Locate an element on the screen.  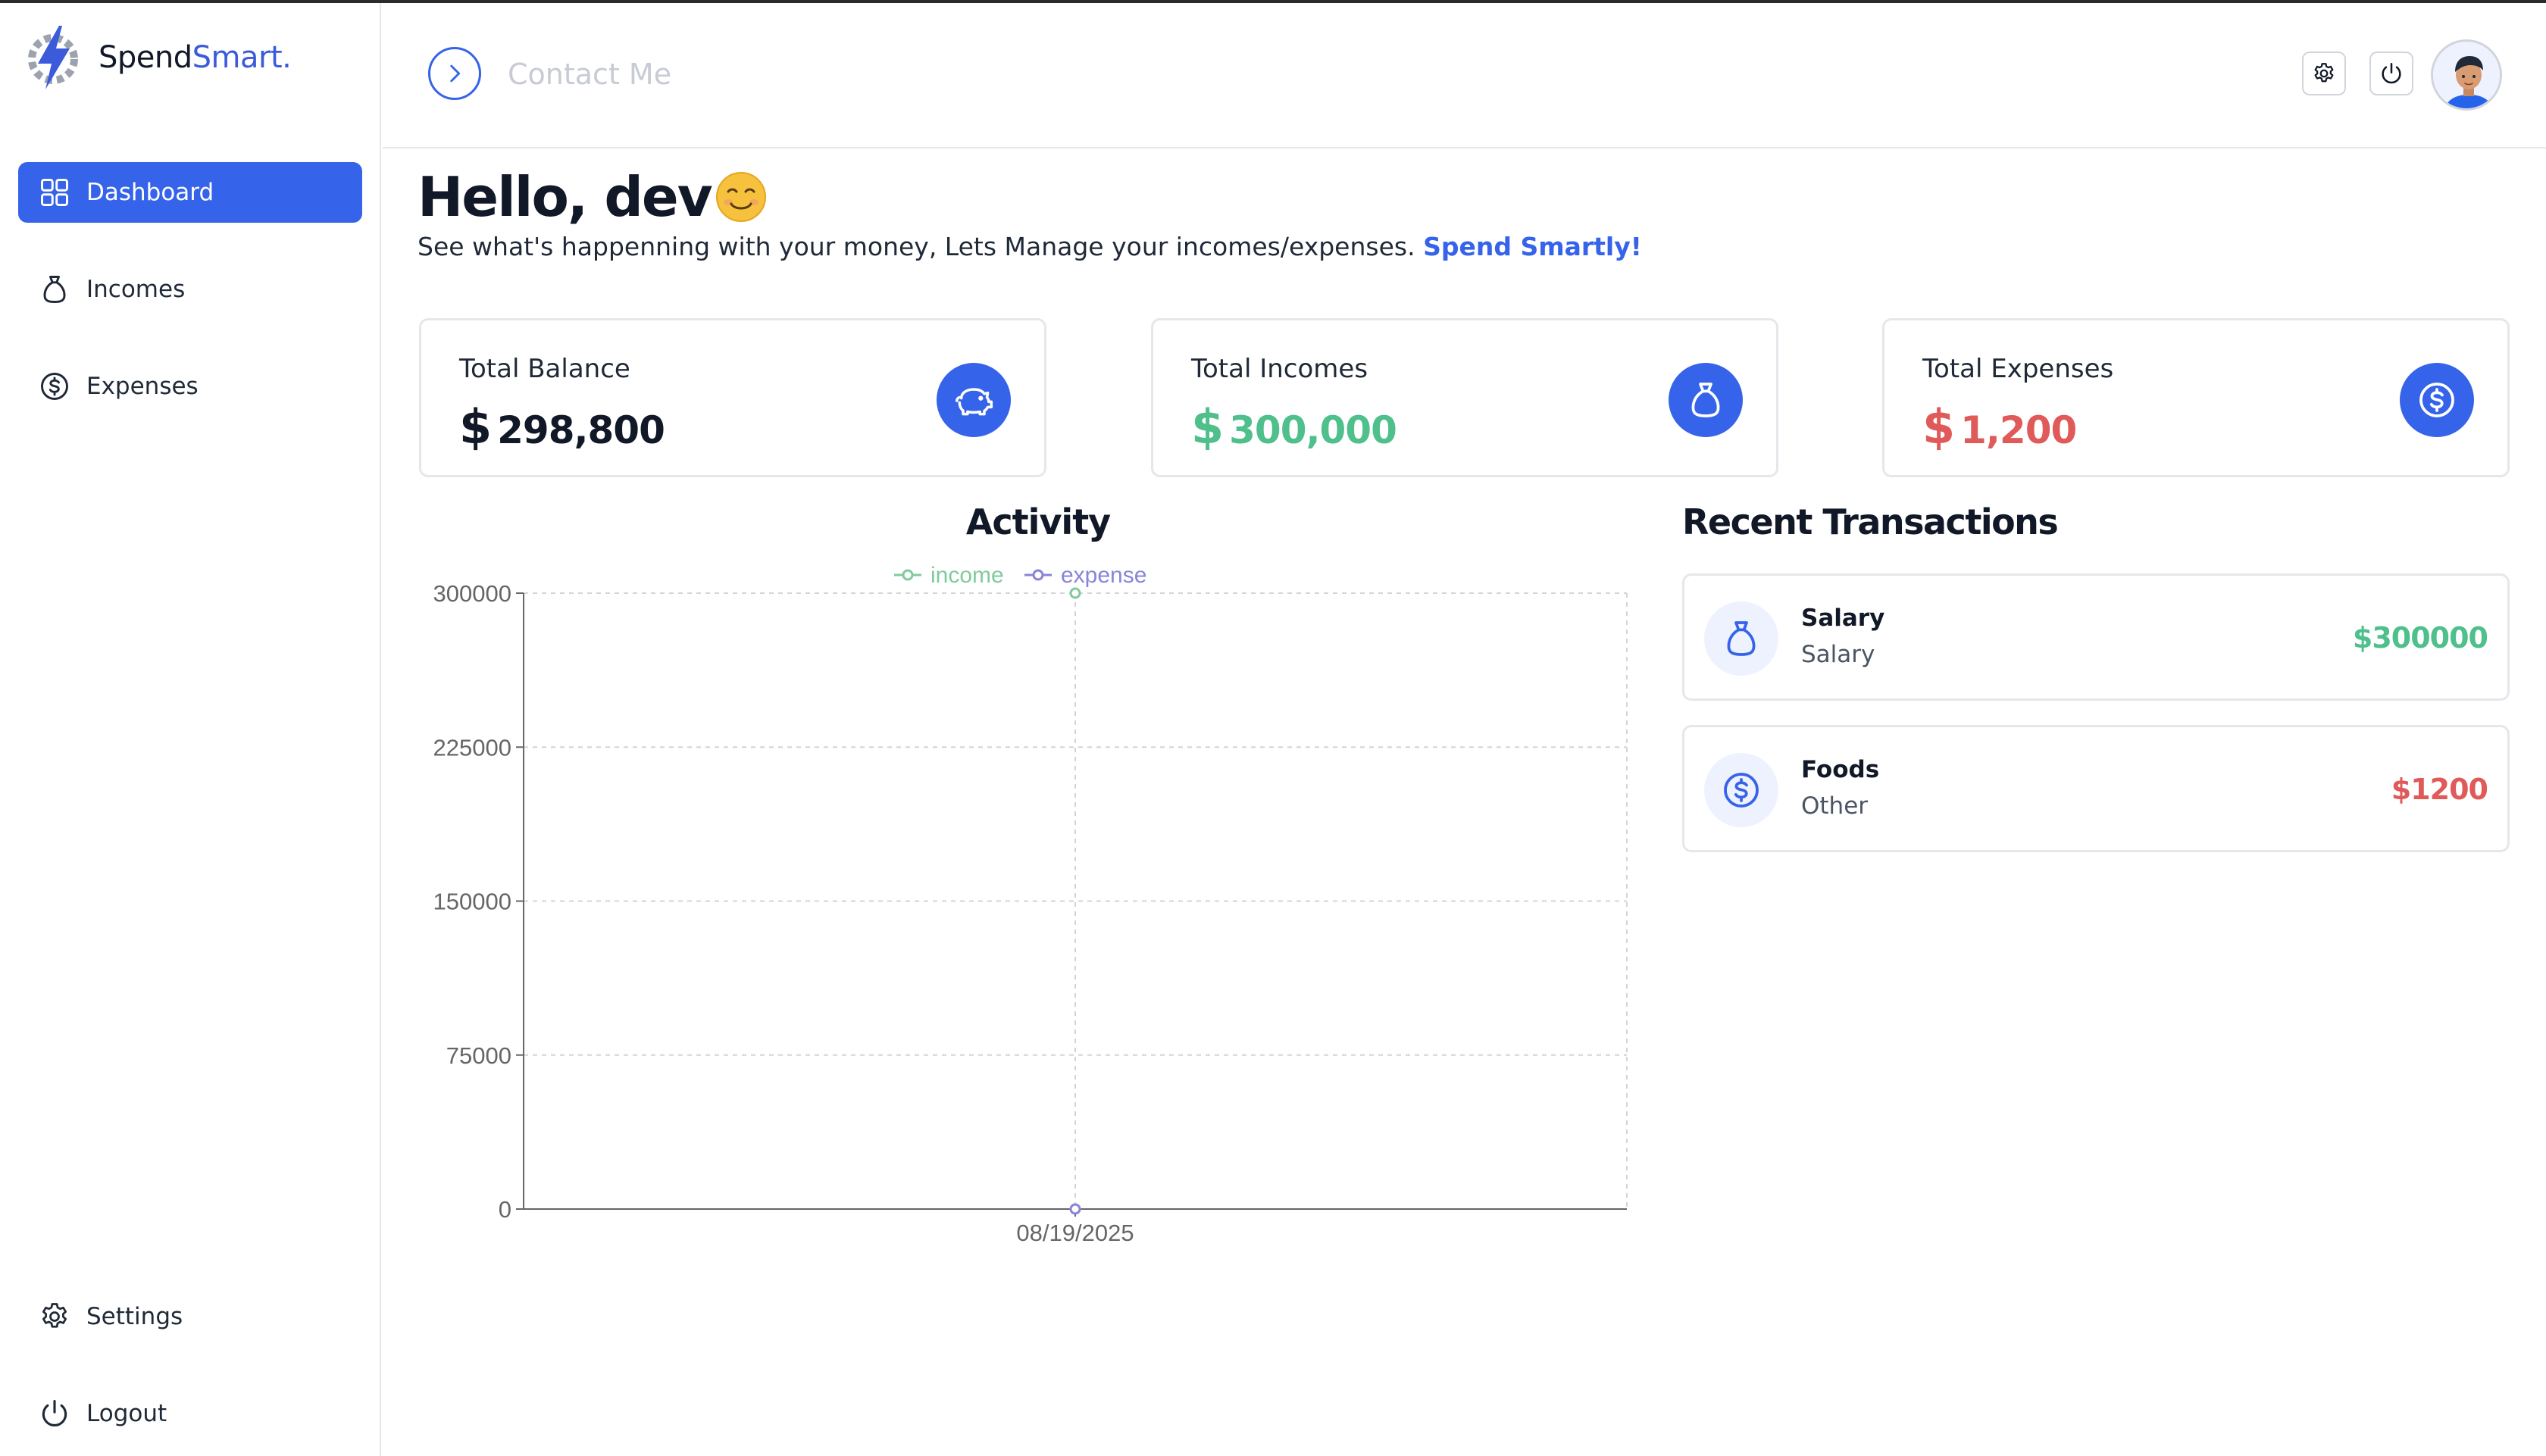
brand-logo: SpendSmart. is located at coordinates (157, 58).